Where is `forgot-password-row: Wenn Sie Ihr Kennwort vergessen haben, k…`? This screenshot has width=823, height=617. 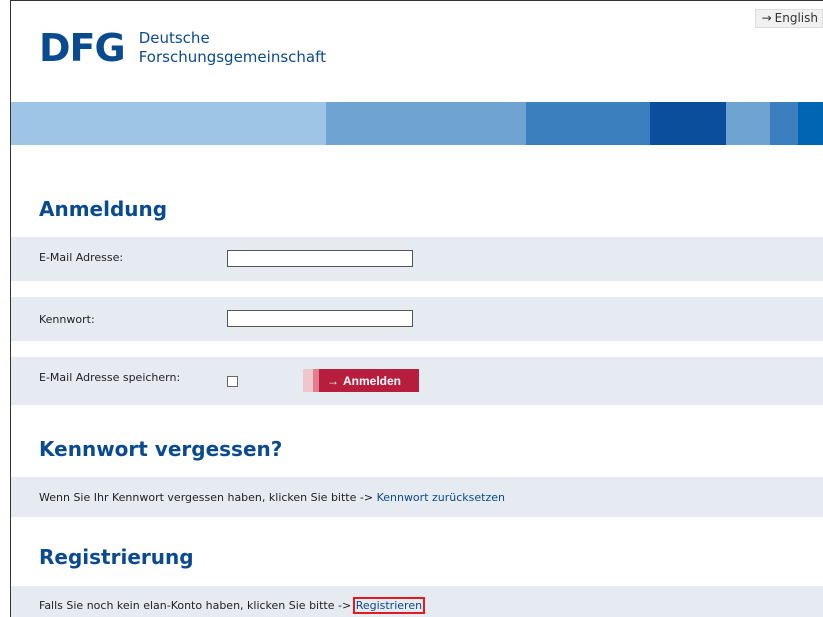
forgot-password-row: Wenn Sie Ihr Kennwort vergessen haben, k… is located at coordinates (417, 497).